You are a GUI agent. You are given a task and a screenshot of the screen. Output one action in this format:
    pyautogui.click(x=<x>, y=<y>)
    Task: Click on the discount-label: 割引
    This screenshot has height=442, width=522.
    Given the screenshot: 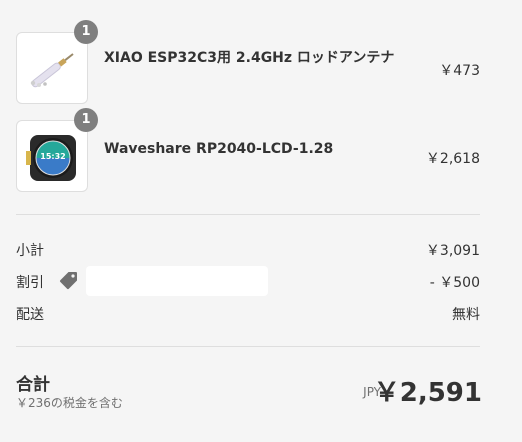 What is the action you would take?
    pyautogui.click(x=30, y=283)
    